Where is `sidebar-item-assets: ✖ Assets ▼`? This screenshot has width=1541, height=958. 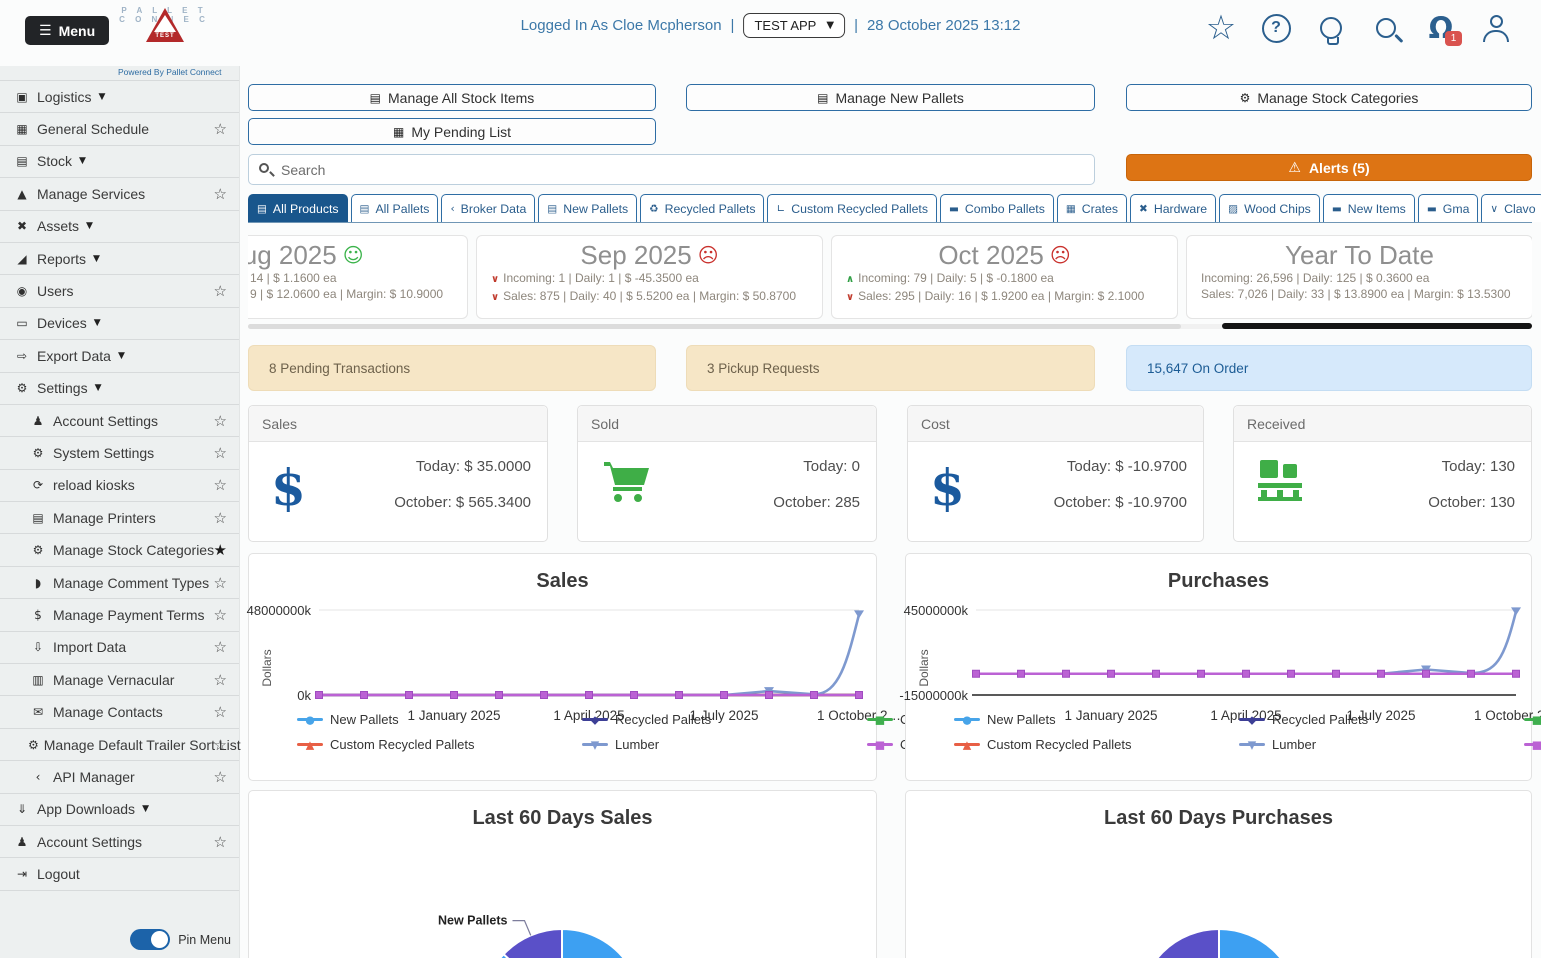 sidebar-item-assets: ✖ Assets ▼ is located at coordinates (119, 225).